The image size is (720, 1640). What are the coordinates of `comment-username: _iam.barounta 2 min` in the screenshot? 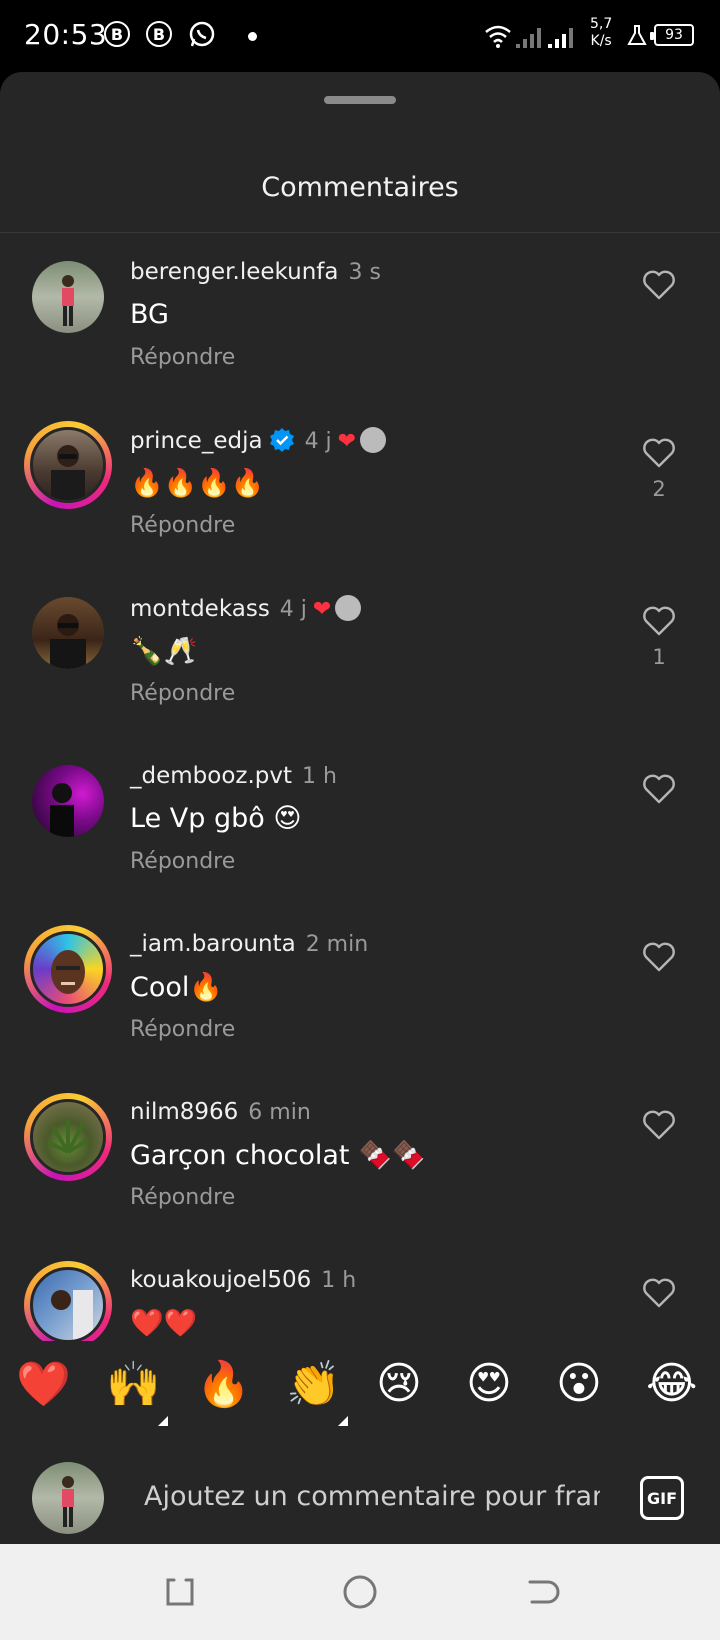 It's located at (249, 944).